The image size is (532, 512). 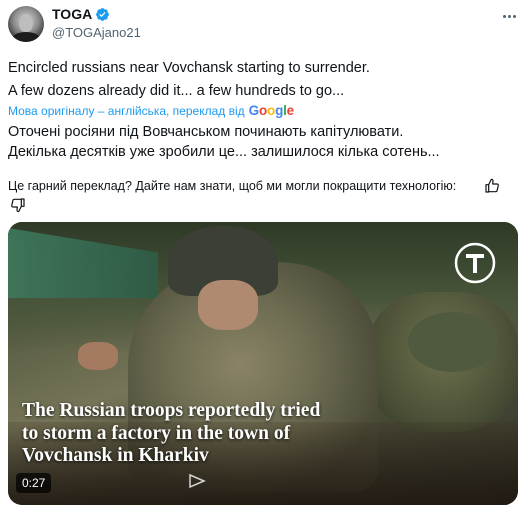 I want to click on video-duration-badge: 0:27, so click(x=34, y=483).